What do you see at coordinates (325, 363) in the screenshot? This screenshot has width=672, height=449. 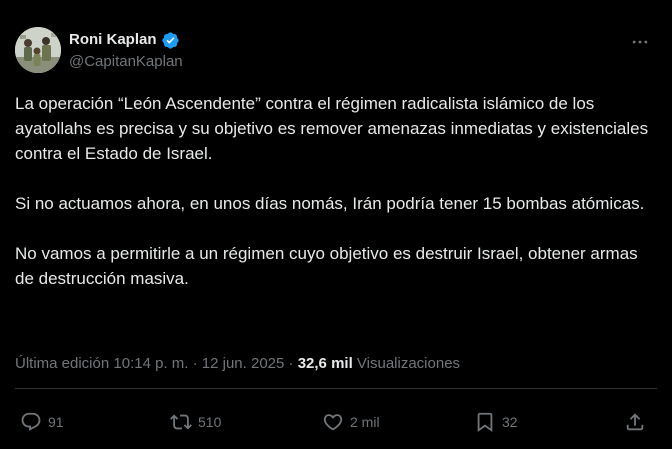 I see `views-count: 32,6 mil` at bounding box center [325, 363].